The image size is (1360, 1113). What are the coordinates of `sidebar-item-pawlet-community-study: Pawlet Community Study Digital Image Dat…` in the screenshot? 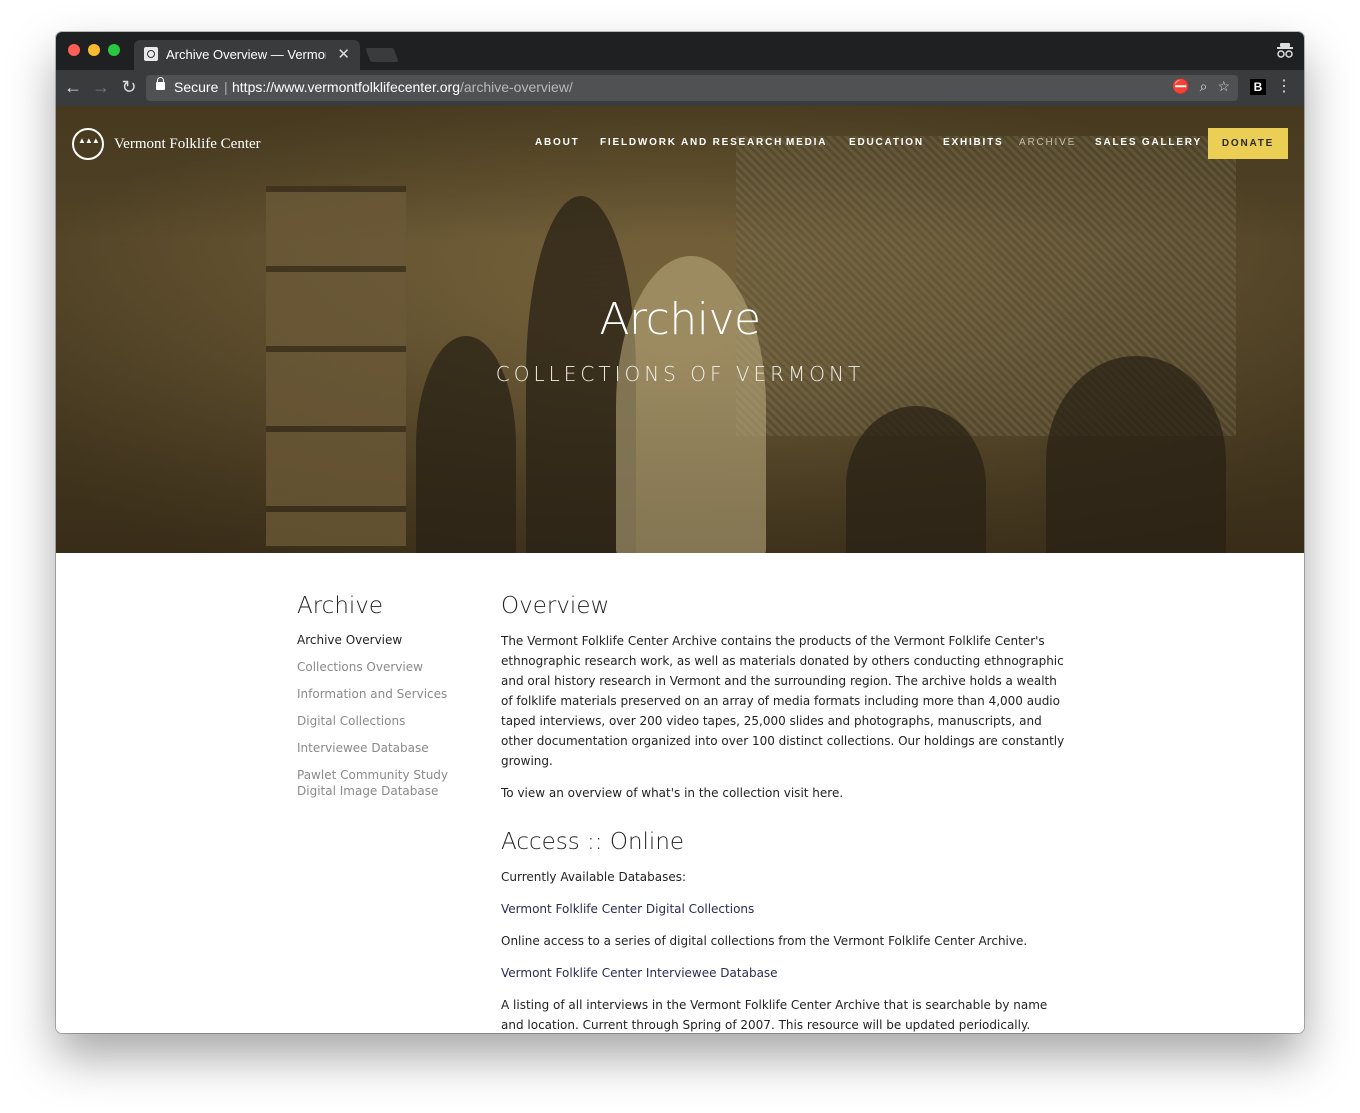 It's located at (382, 783).